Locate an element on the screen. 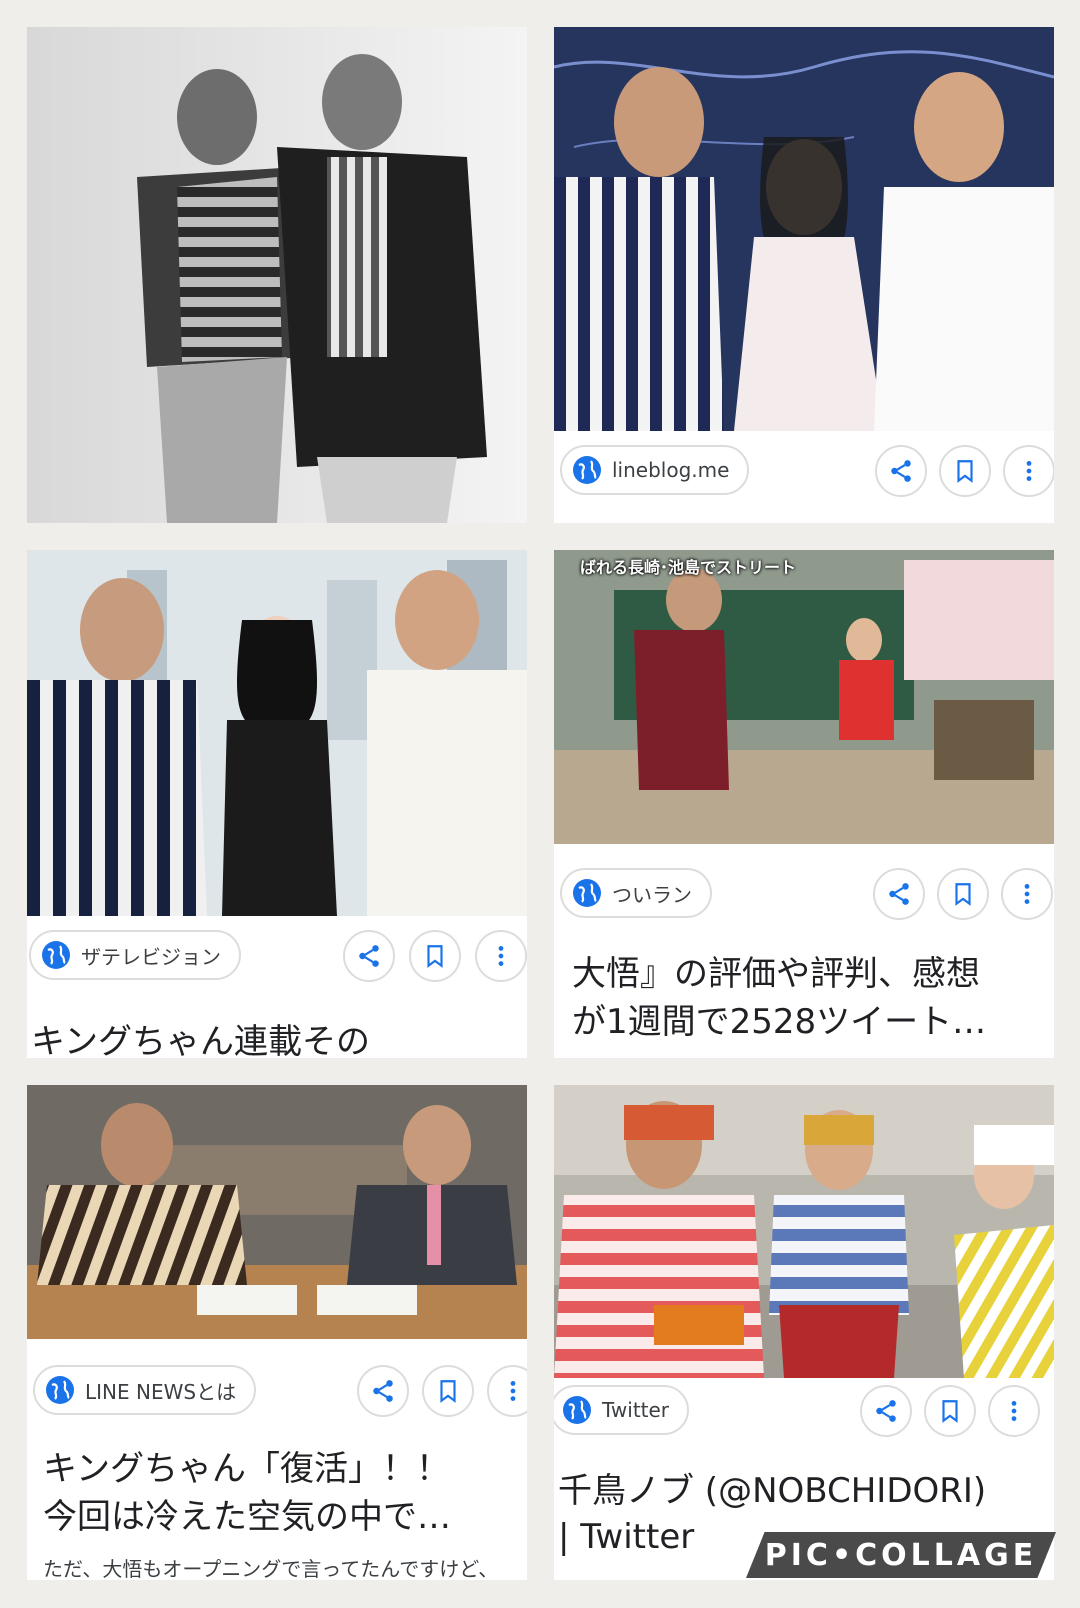 This screenshot has height=1608, width=1080. source-label: ついラン is located at coordinates (652, 894).